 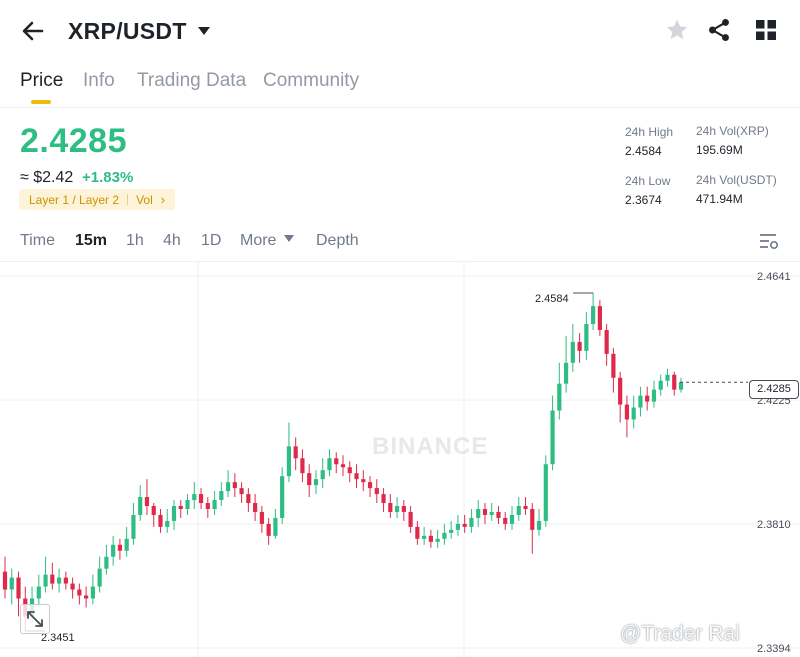 What do you see at coordinates (552, 299) in the screenshot?
I see `high-marker-label: 2.4584` at bounding box center [552, 299].